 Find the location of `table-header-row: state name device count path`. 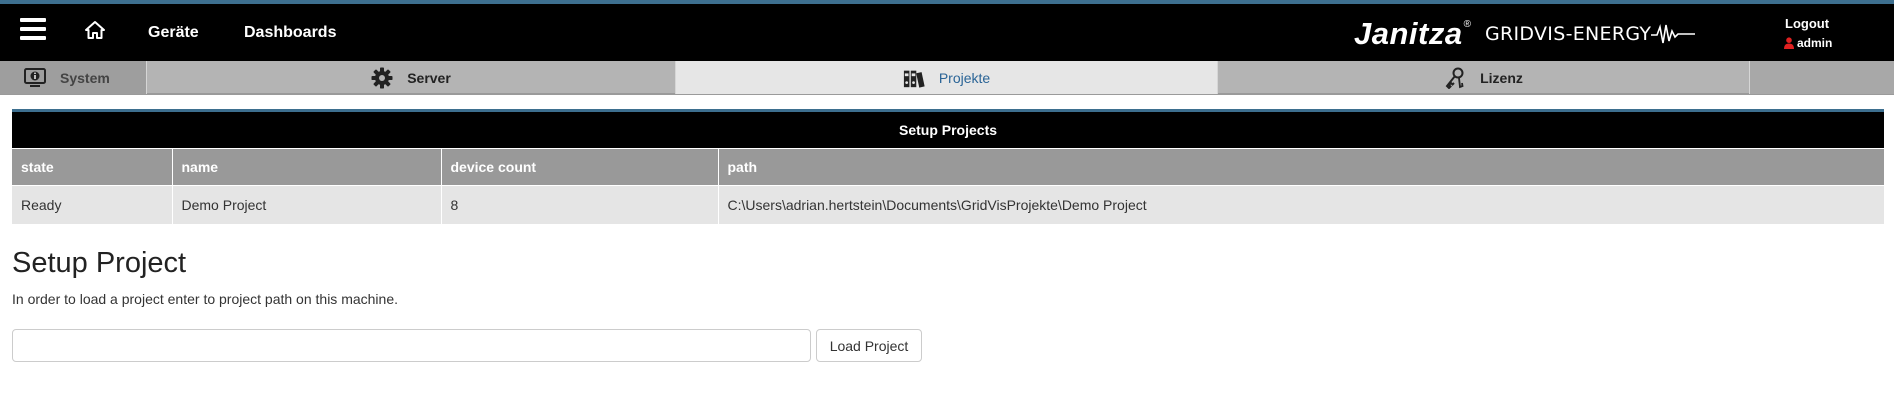

table-header-row: state name device count path is located at coordinates (948, 167).